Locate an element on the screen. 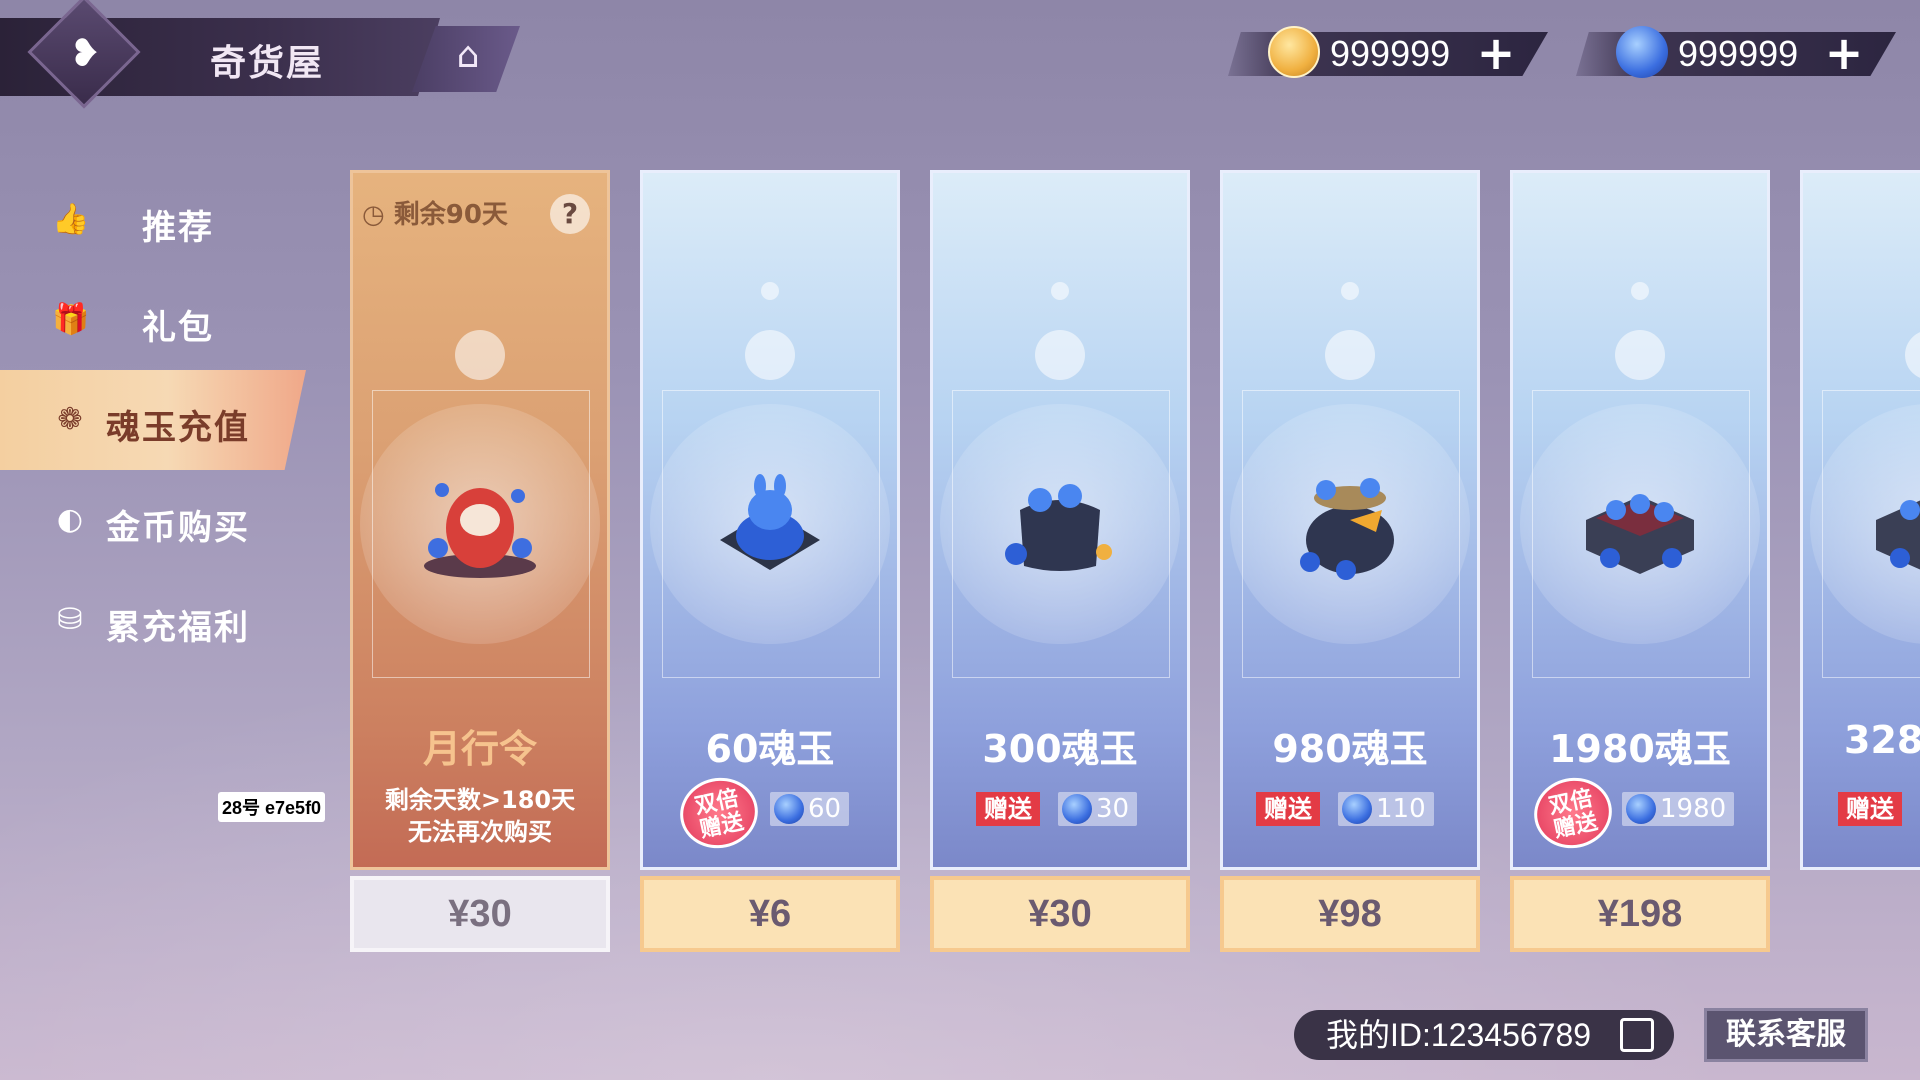 The width and height of the screenshot is (1920, 1080). card-title: 月行令 is located at coordinates (479, 749).